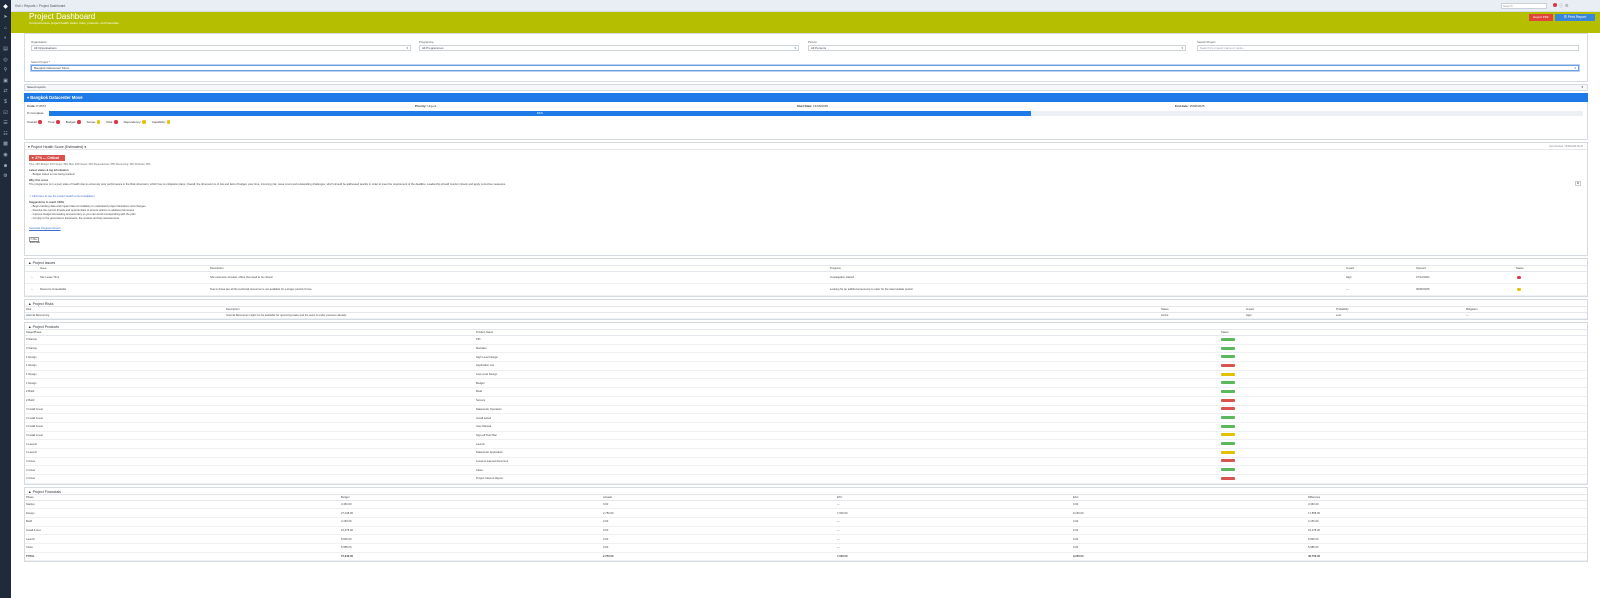  Describe the element at coordinates (471, 556) in the screenshot. I see `fin-total-budget: 57,946.00` at that location.